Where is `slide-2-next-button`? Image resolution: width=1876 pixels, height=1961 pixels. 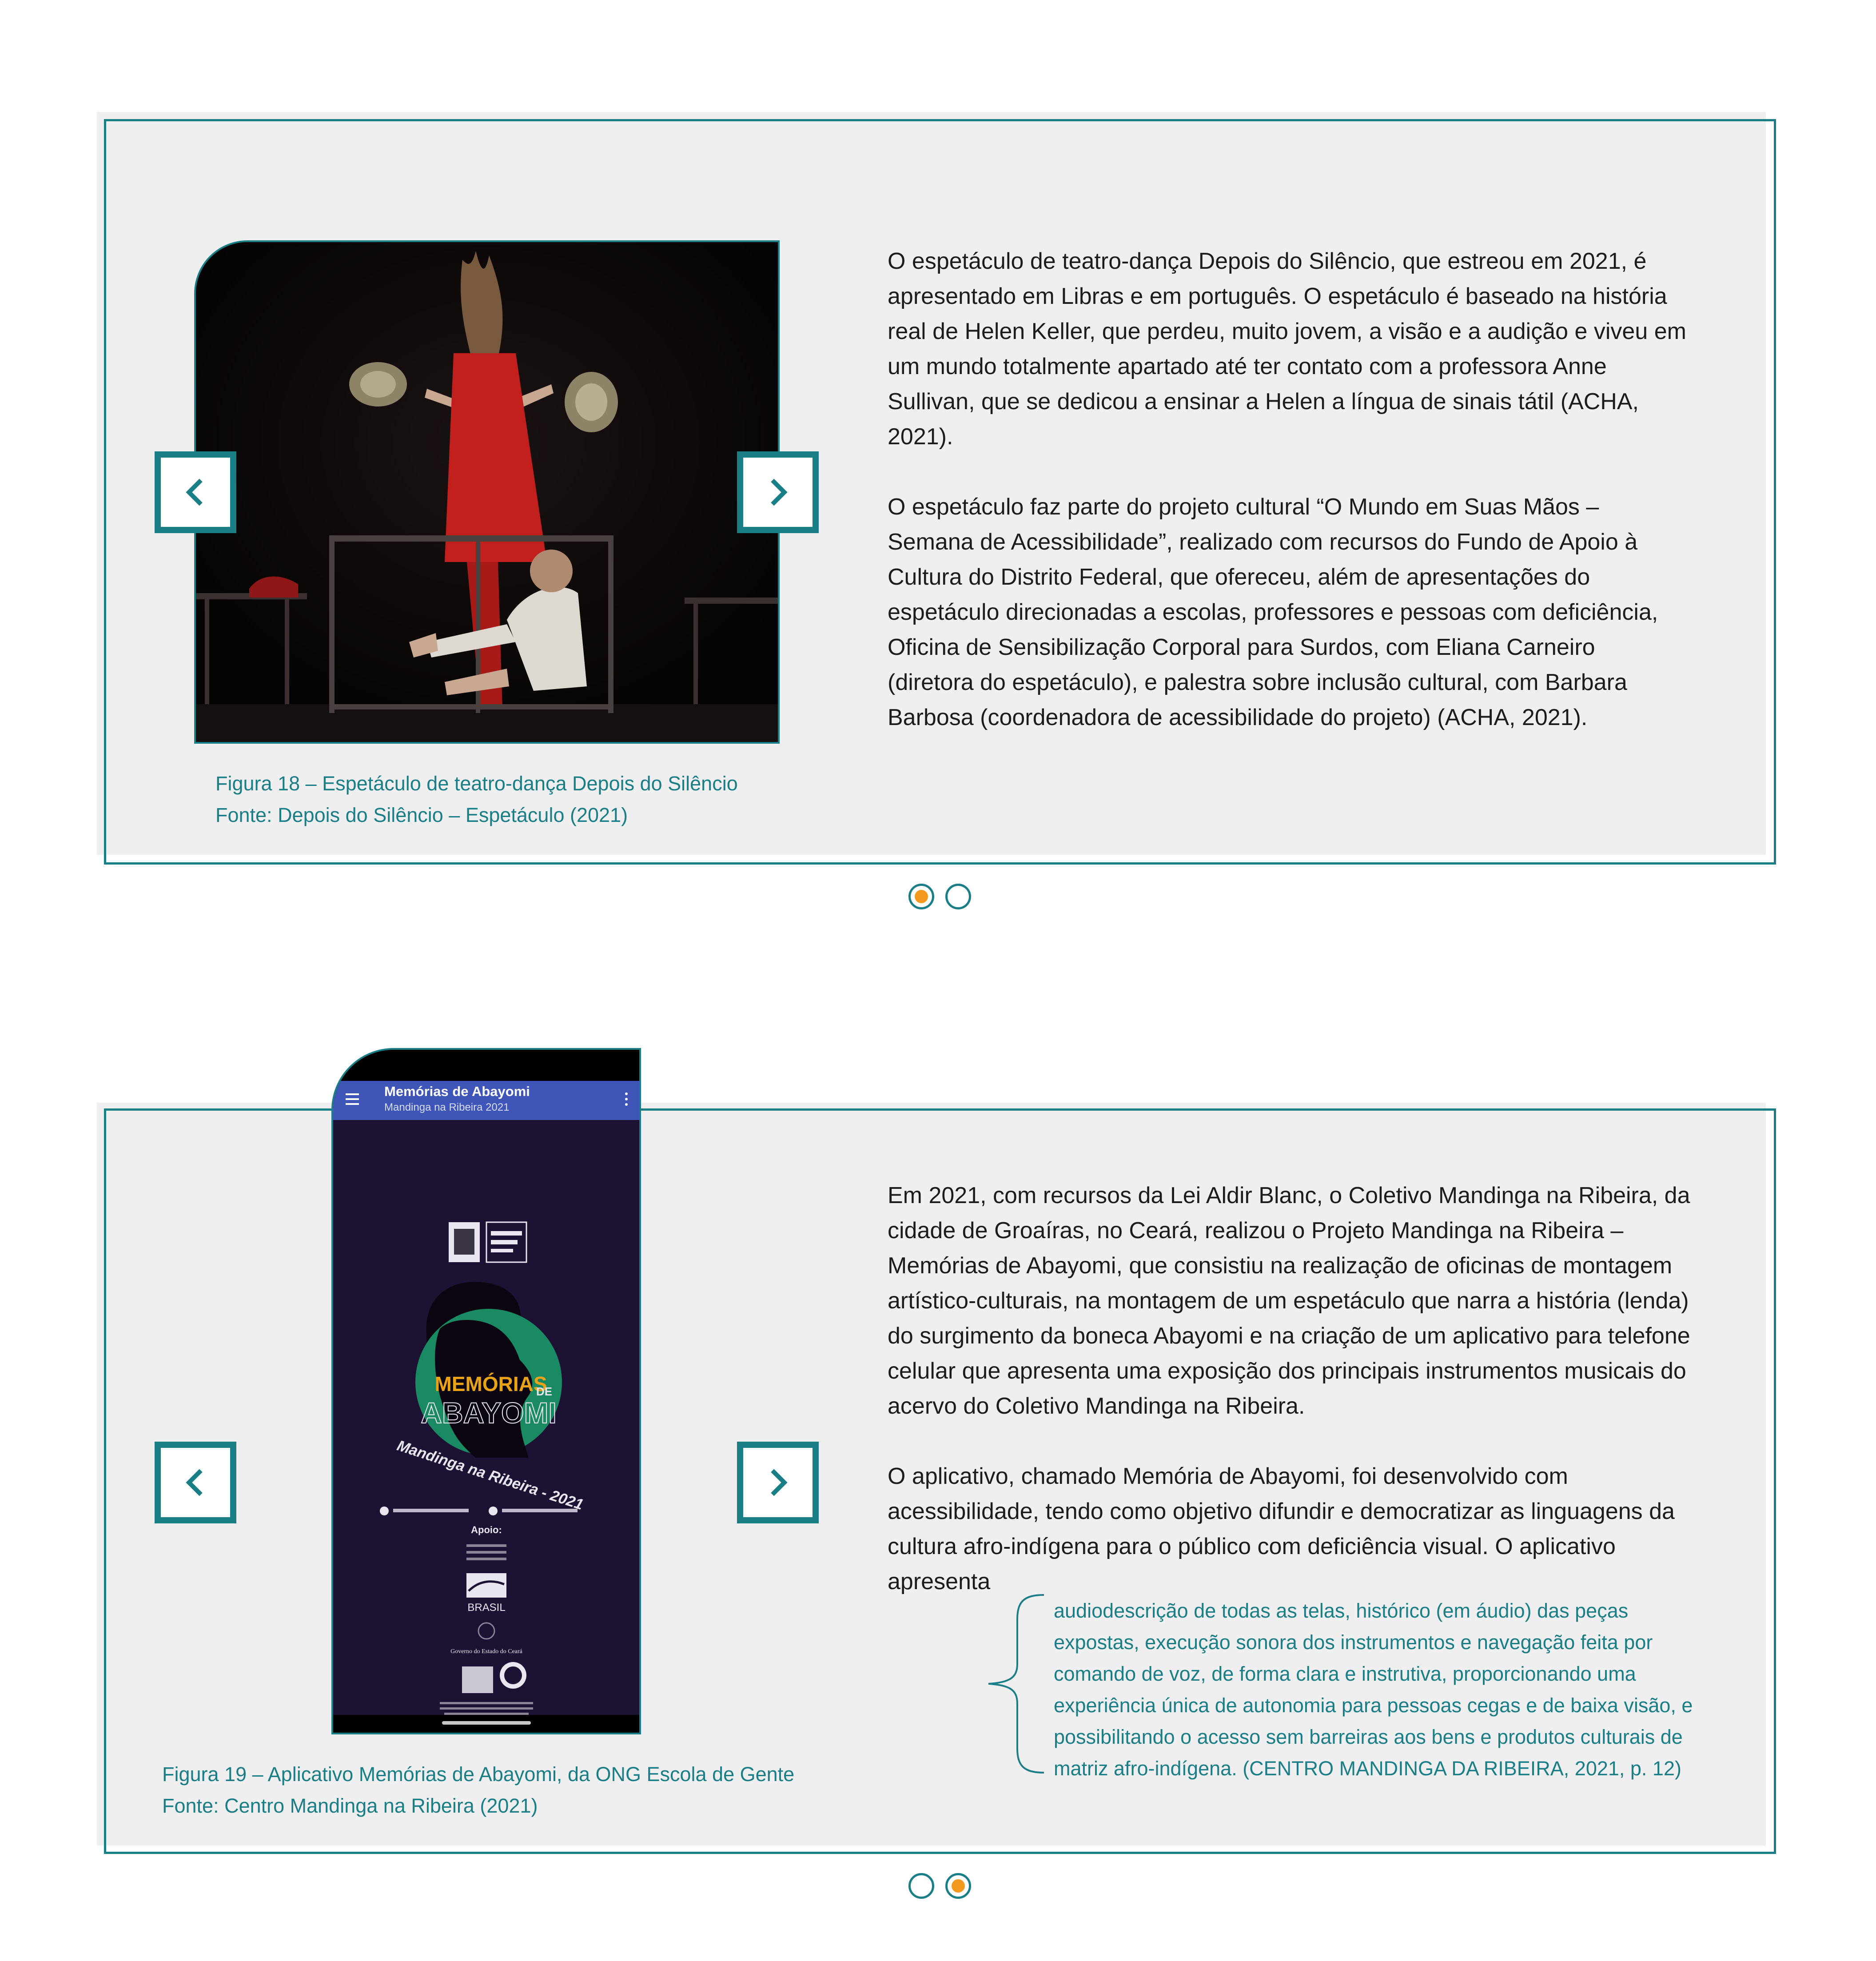 slide-2-next-button is located at coordinates (778, 1482).